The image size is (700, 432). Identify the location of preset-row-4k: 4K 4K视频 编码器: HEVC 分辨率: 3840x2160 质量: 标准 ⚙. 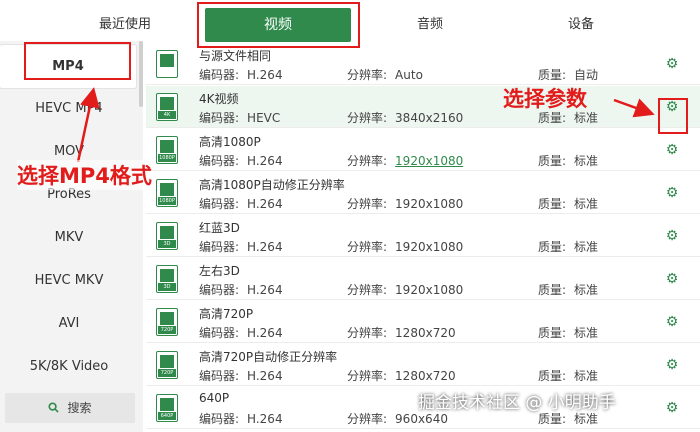
(423, 107).